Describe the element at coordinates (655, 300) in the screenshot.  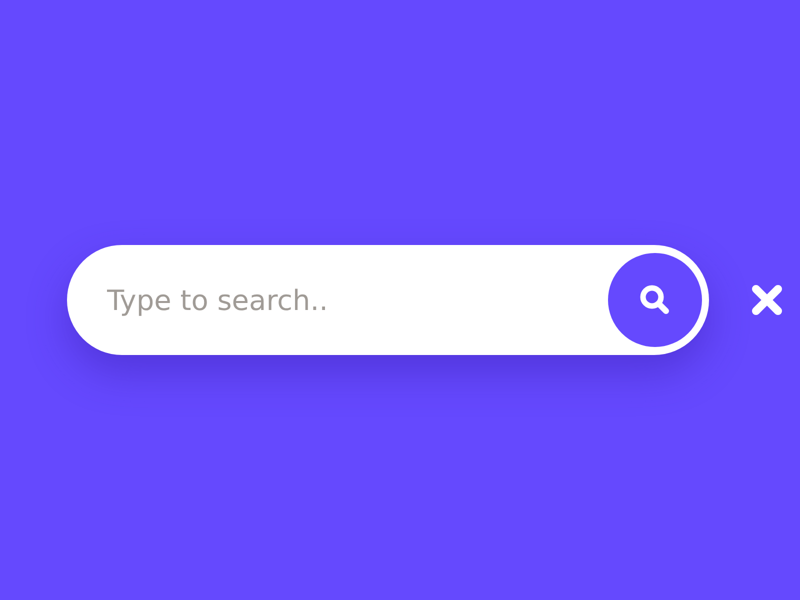
I see `search-button` at that location.